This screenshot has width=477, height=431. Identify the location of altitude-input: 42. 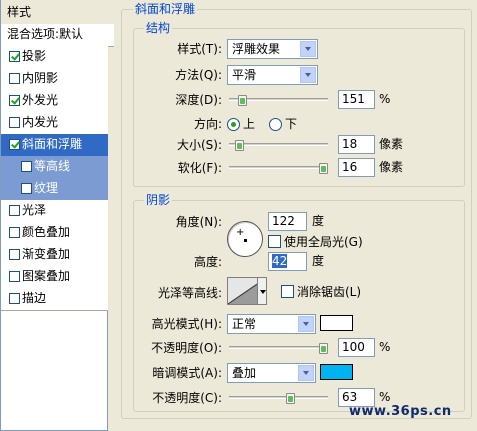
(287, 261).